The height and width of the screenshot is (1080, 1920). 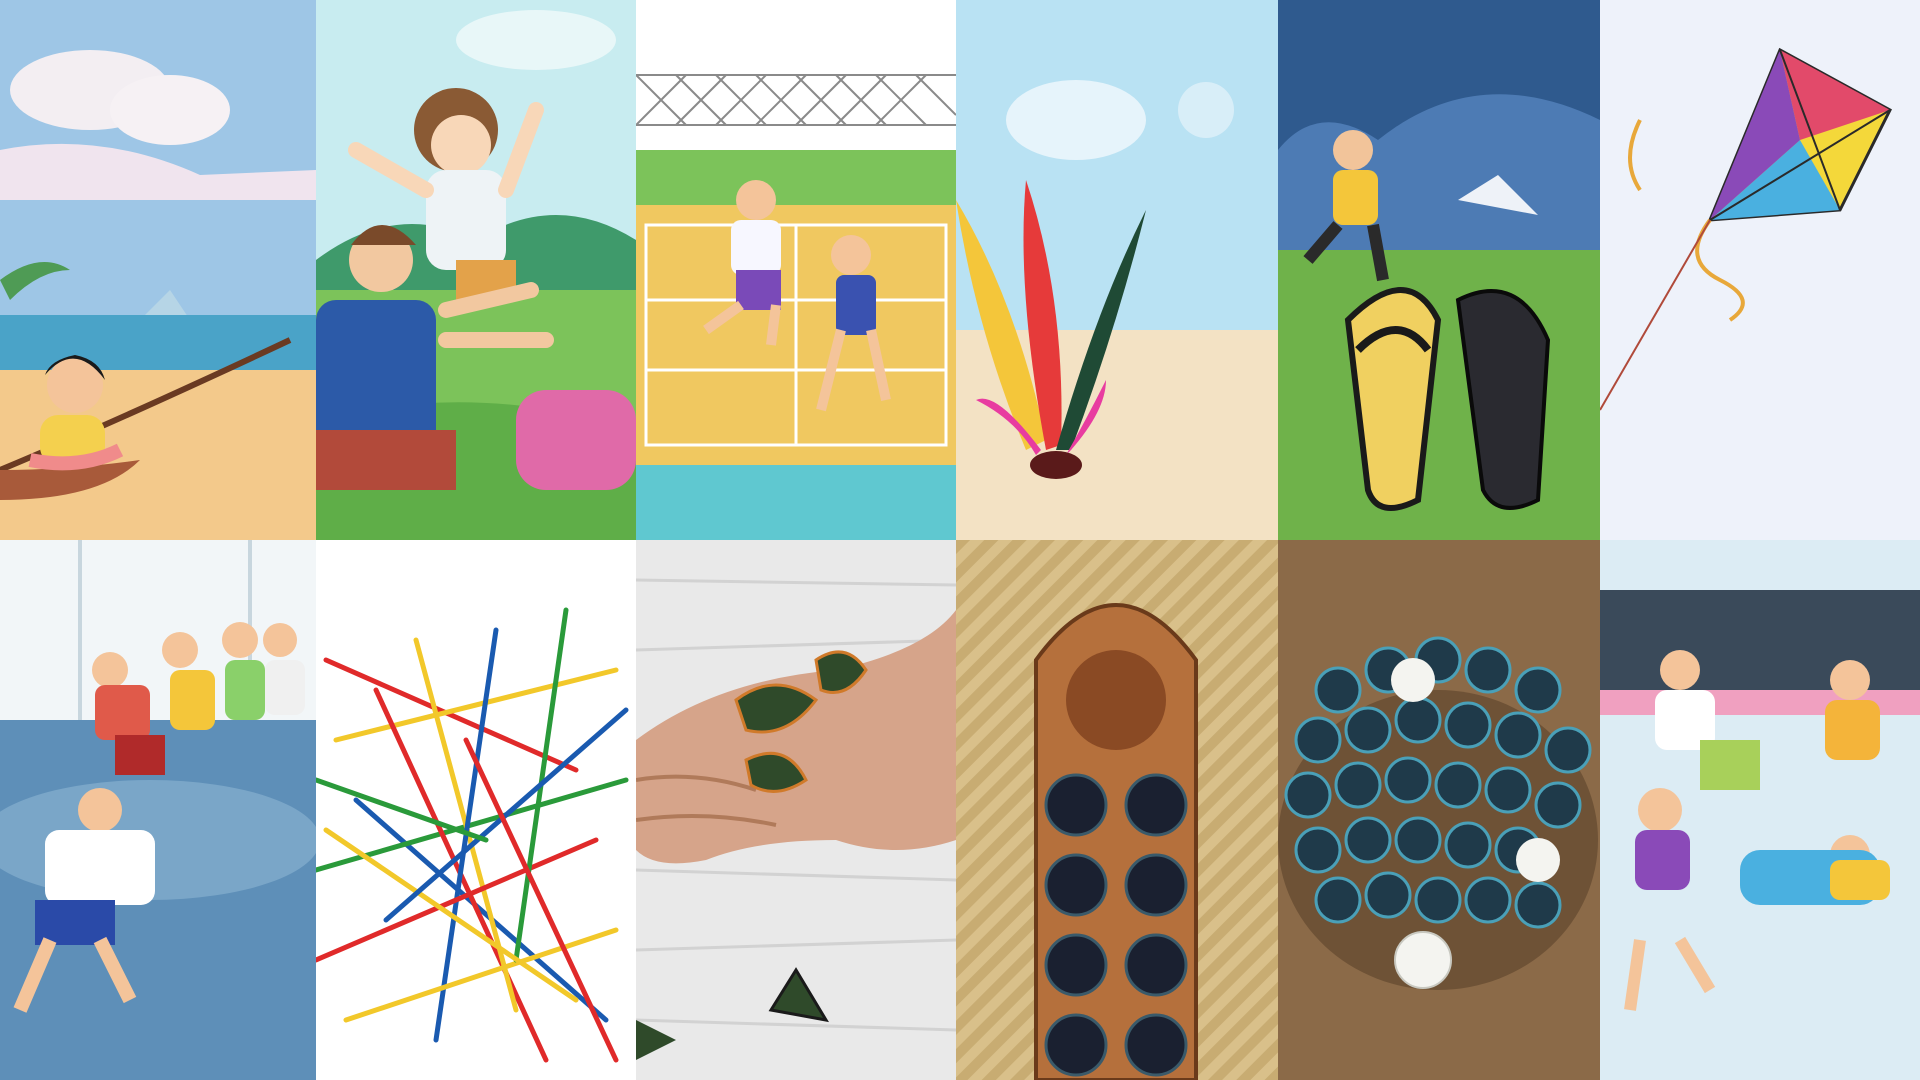 What do you see at coordinates (1760, 810) in the screenshot?
I see `tile-children-tag` at bounding box center [1760, 810].